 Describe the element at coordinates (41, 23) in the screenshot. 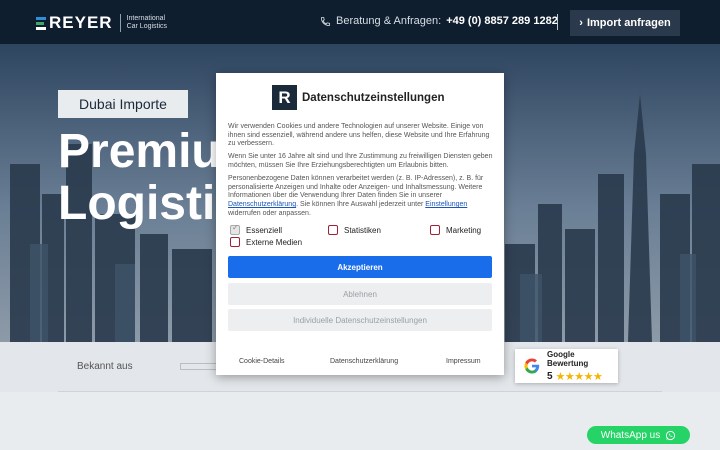

I see `logo-mark-icon` at that location.